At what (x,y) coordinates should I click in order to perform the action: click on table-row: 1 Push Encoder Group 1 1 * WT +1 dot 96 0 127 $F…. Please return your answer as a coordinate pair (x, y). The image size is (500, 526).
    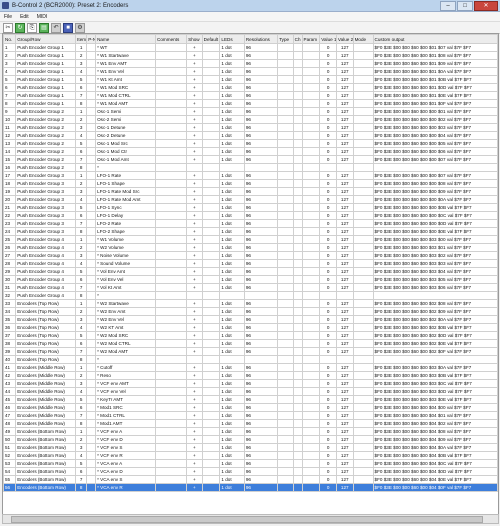
    Looking at the image, I should click on (250, 47).